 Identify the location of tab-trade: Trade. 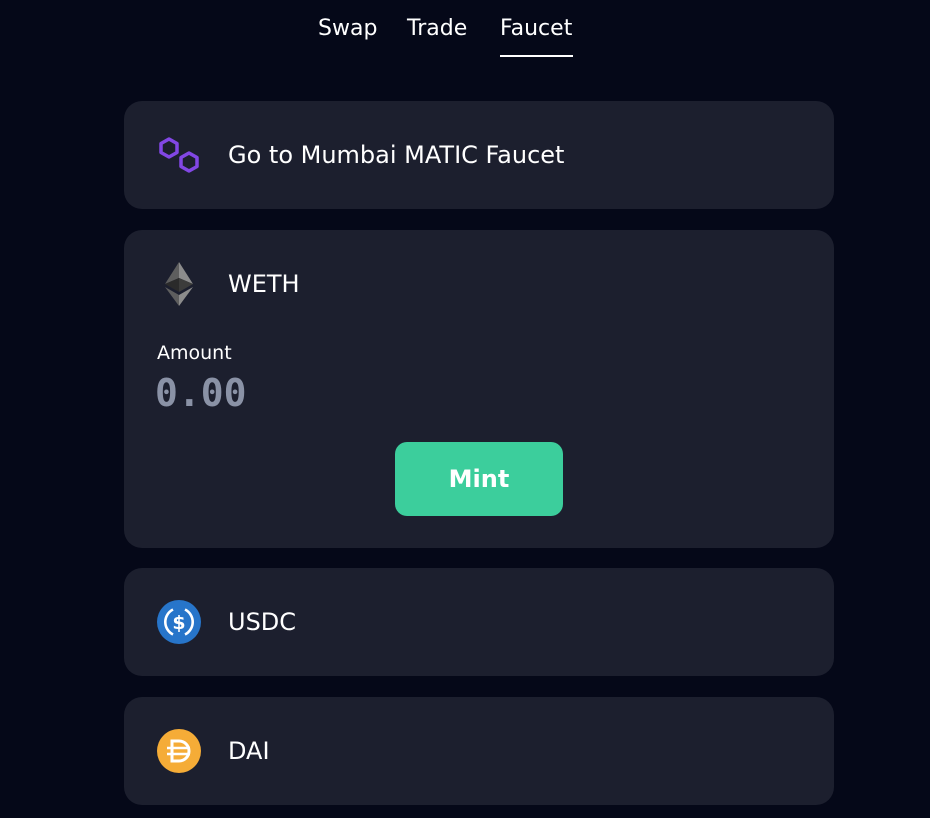
(437, 29).